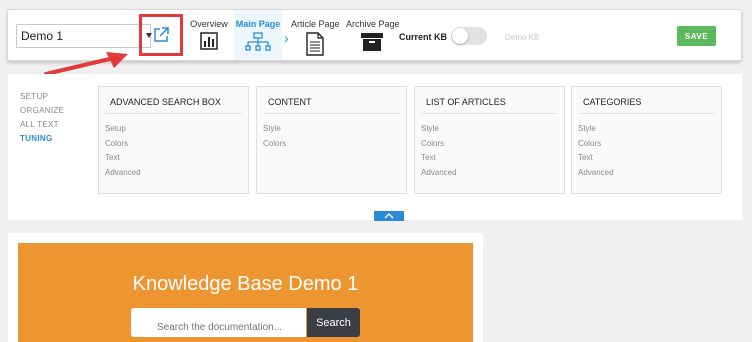  I want to click on sitemap-icon, so click(258, 41).